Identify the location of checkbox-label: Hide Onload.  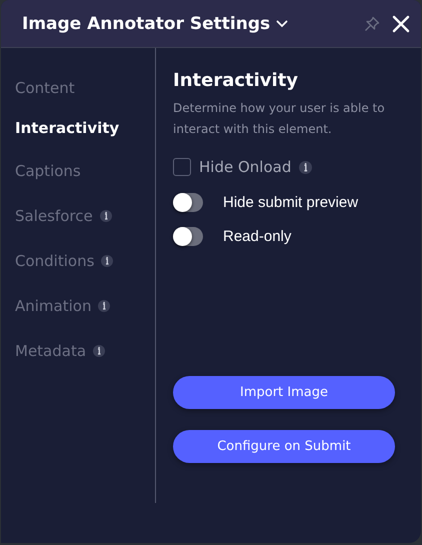
(245, 167).